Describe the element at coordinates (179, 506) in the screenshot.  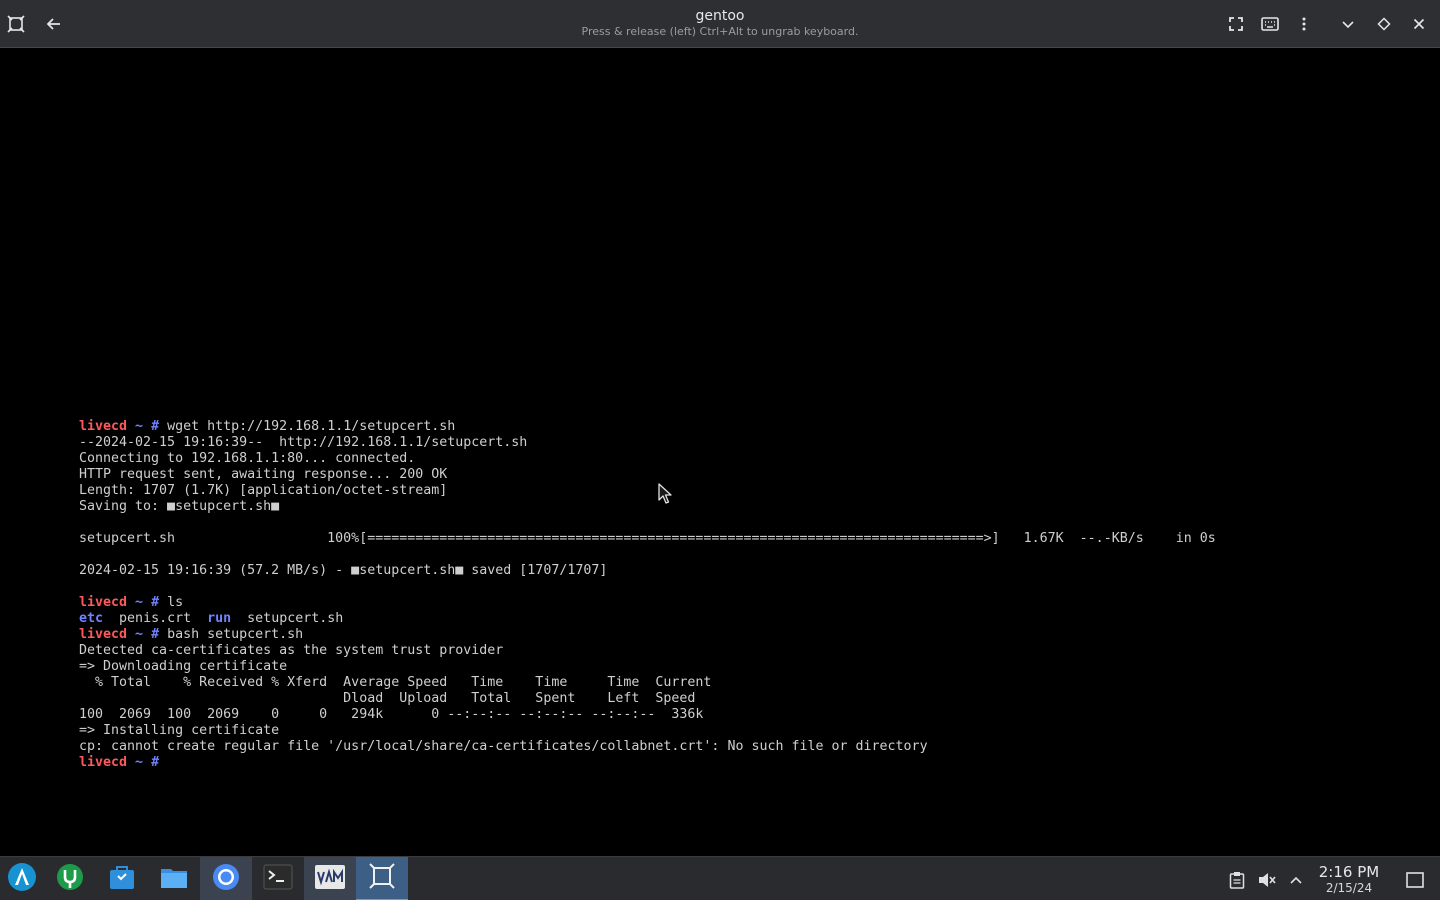
I see `terminal-output-line: Saving to: ■setupcert.sh■` at that location.